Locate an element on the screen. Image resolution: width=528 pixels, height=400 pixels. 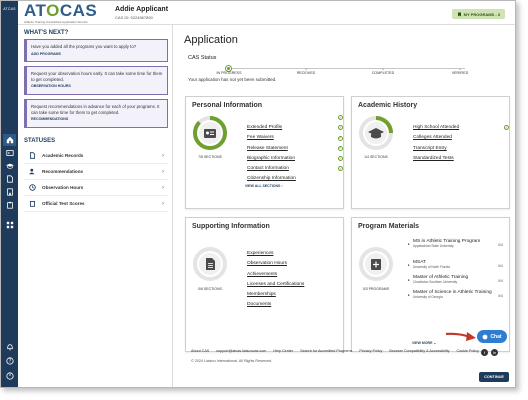
status-observation-hours: Observation Hours › is located at coordinates (96, 188).